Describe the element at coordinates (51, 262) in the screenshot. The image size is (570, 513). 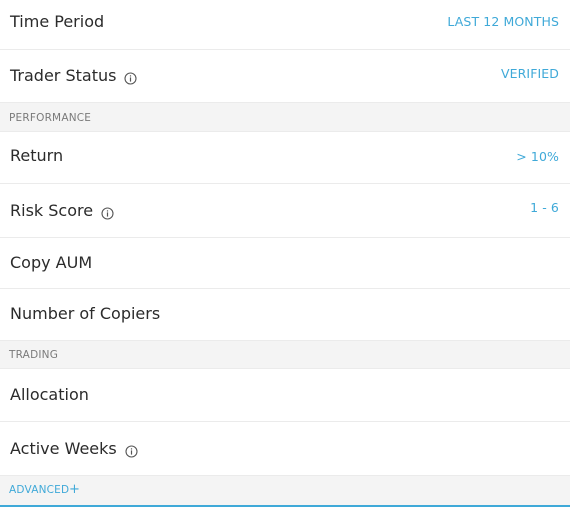
I see `copy-aum-label: Copy AUM` at that location.